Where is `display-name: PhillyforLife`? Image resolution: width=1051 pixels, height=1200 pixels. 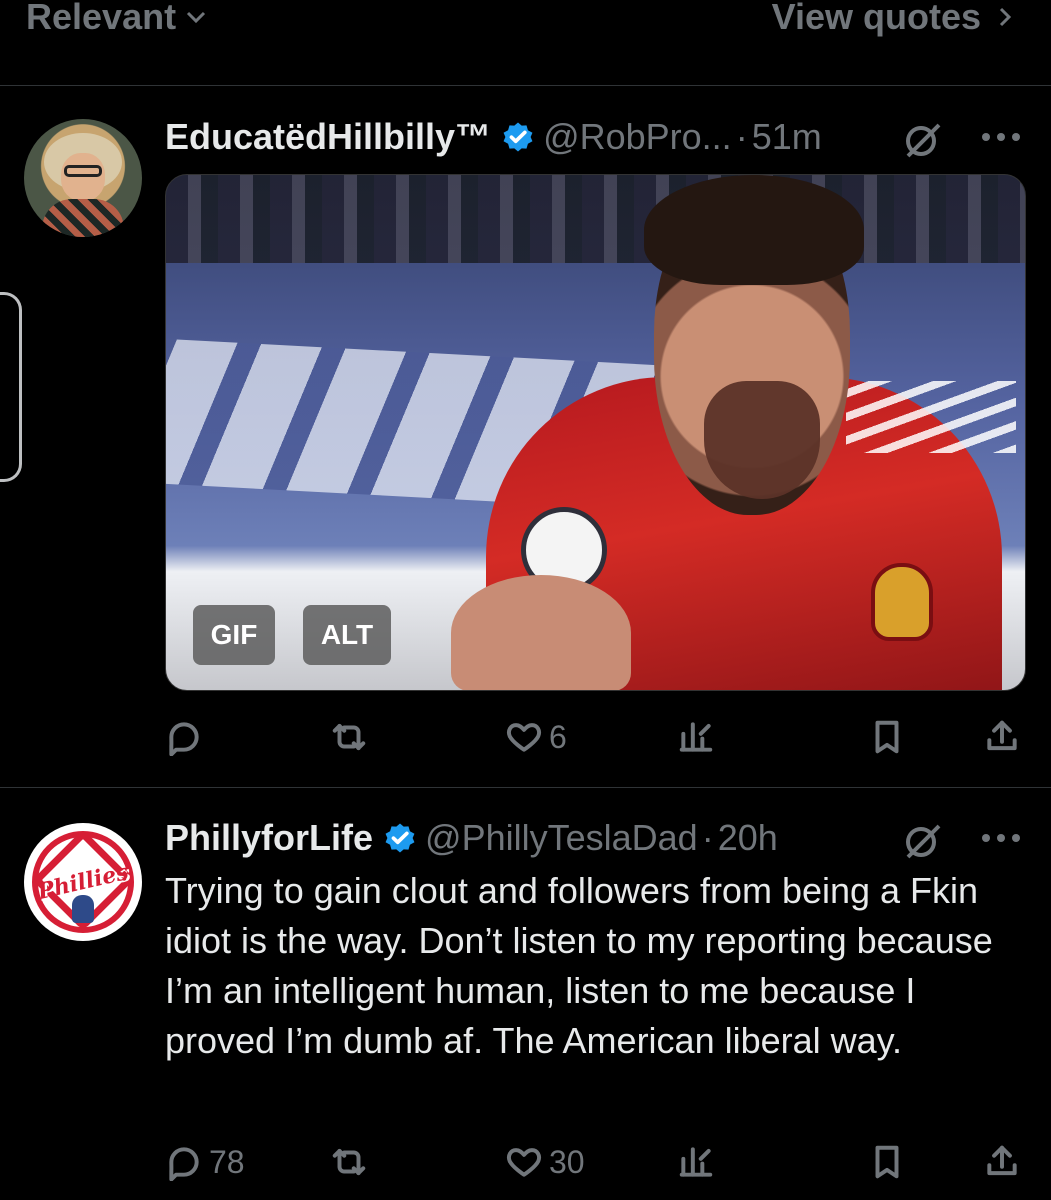
display-name: PhillyforLife is located at coordinates (269, 838).